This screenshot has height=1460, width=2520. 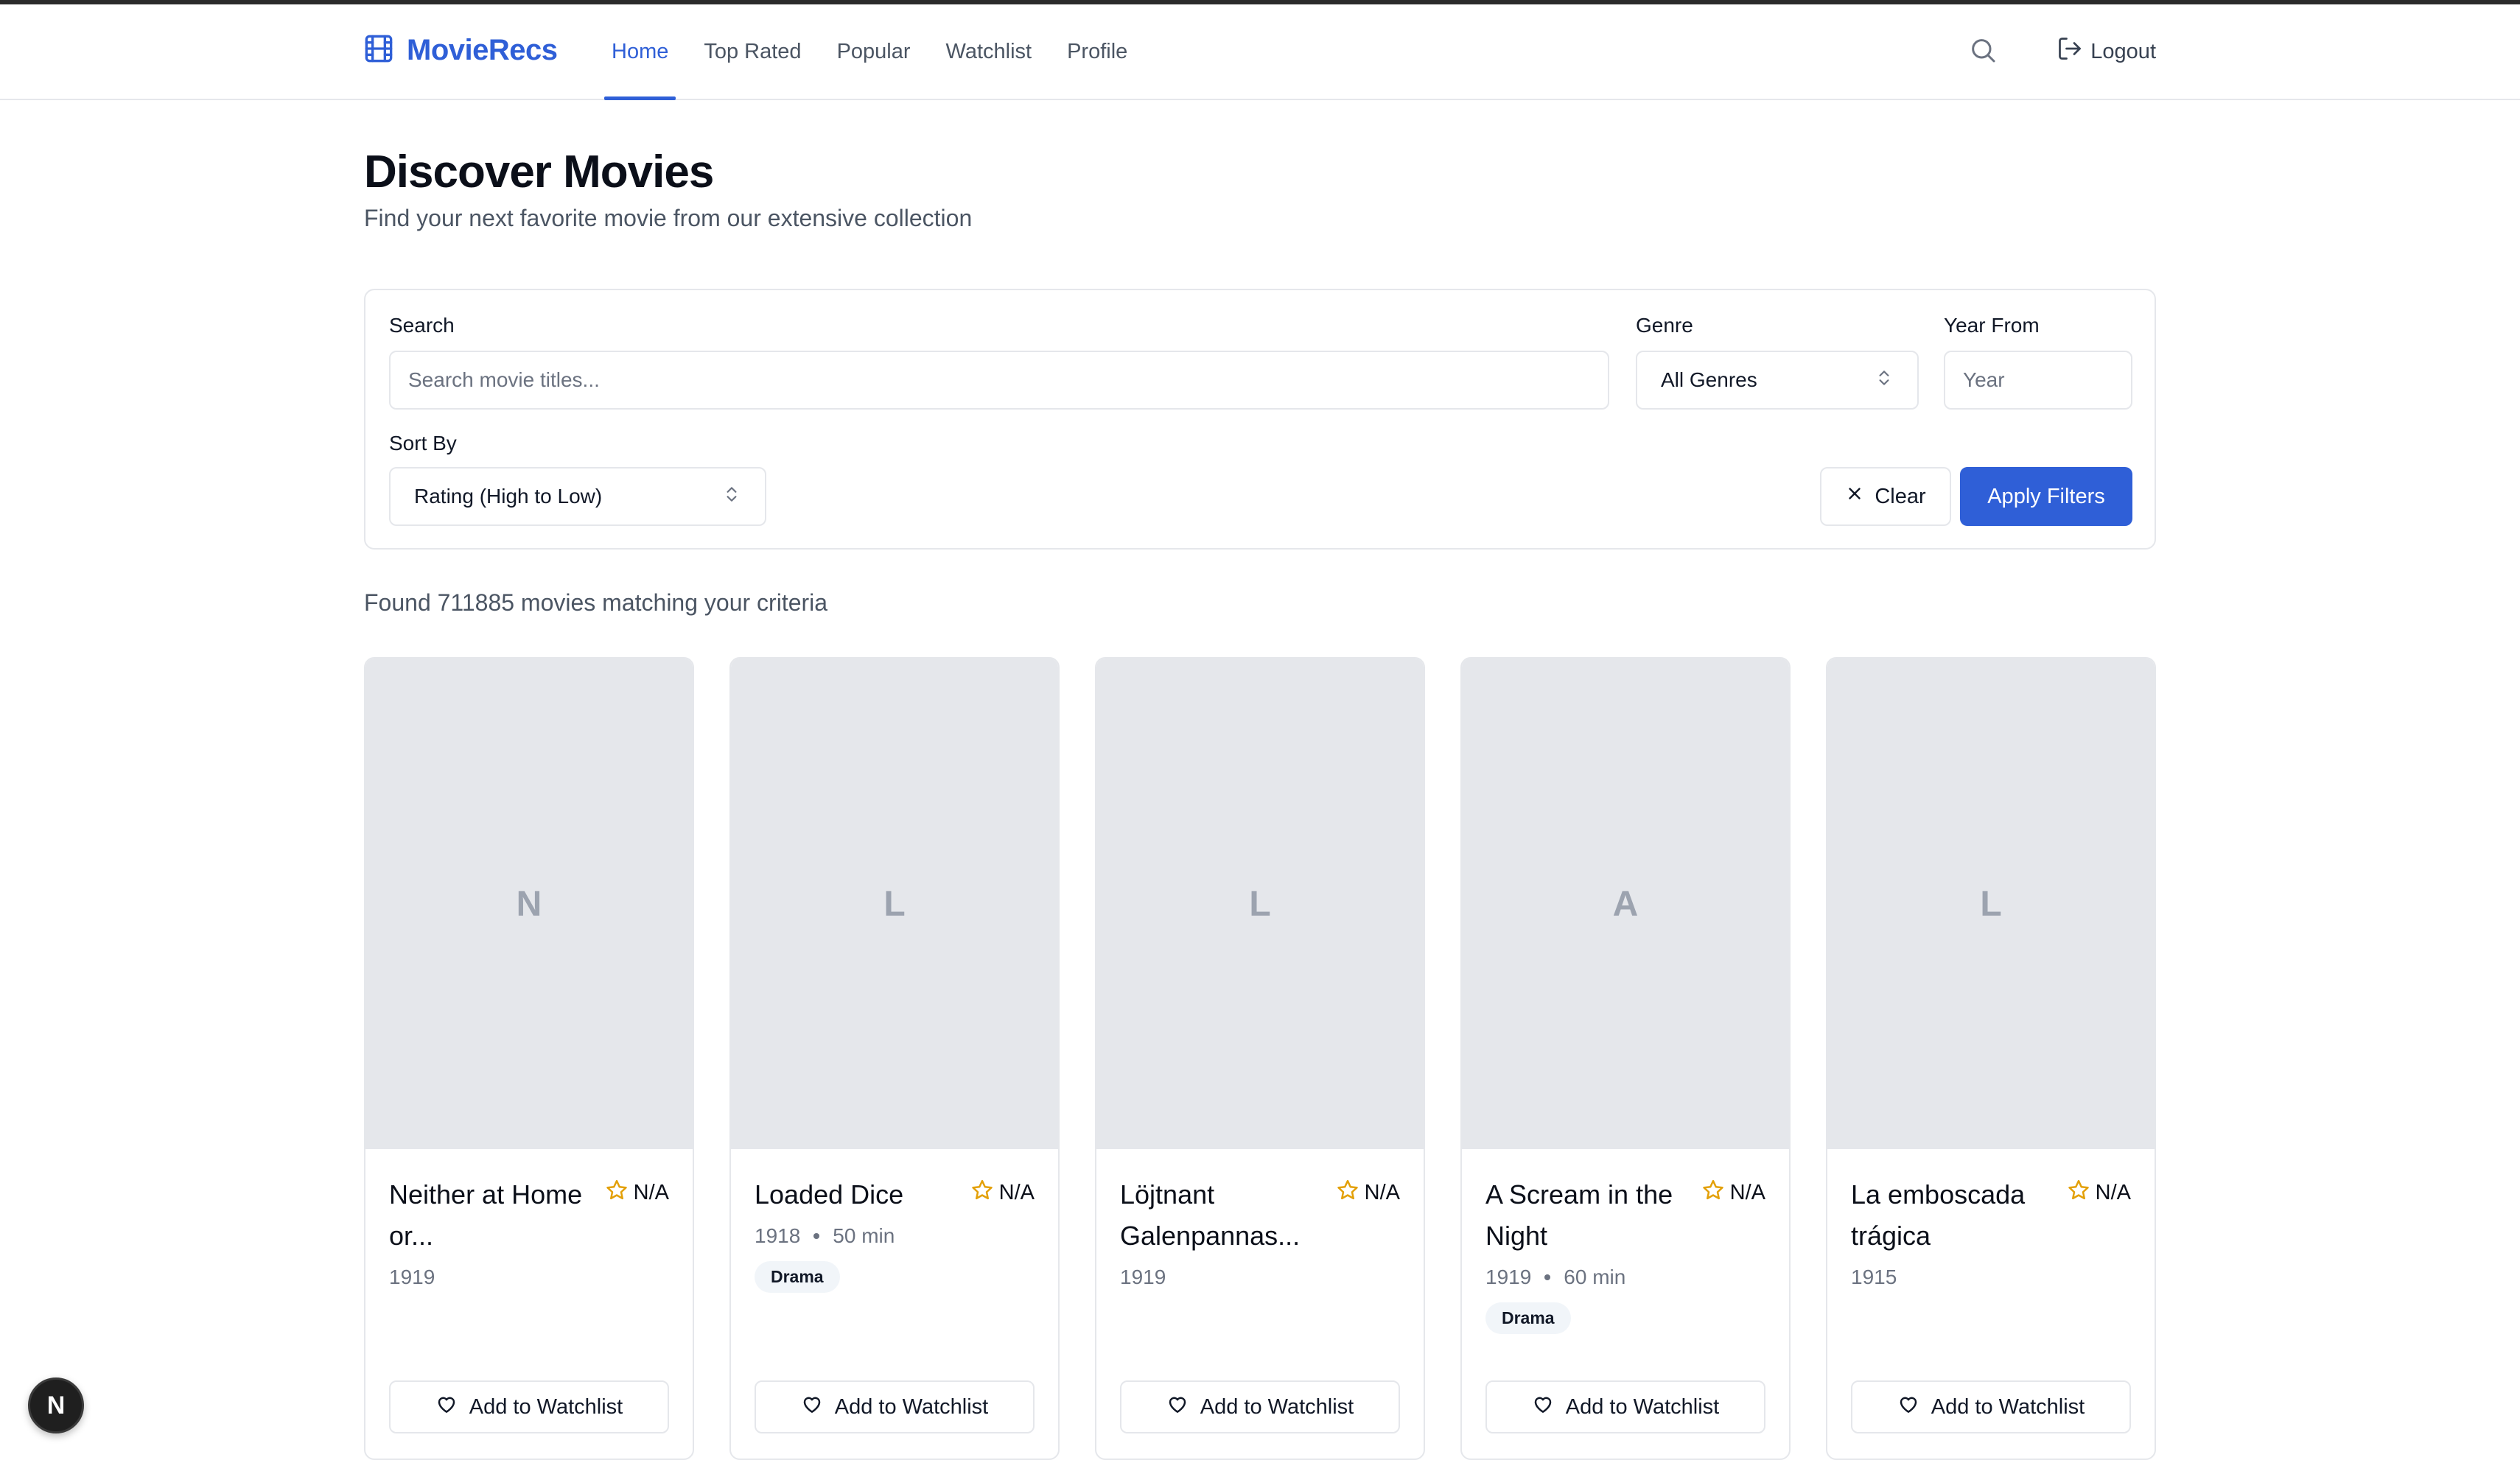 What do you see at coordinates (539, 172) in the screenshot?
I see `page-title: Discover Movies` at bounding box center [539, 172].